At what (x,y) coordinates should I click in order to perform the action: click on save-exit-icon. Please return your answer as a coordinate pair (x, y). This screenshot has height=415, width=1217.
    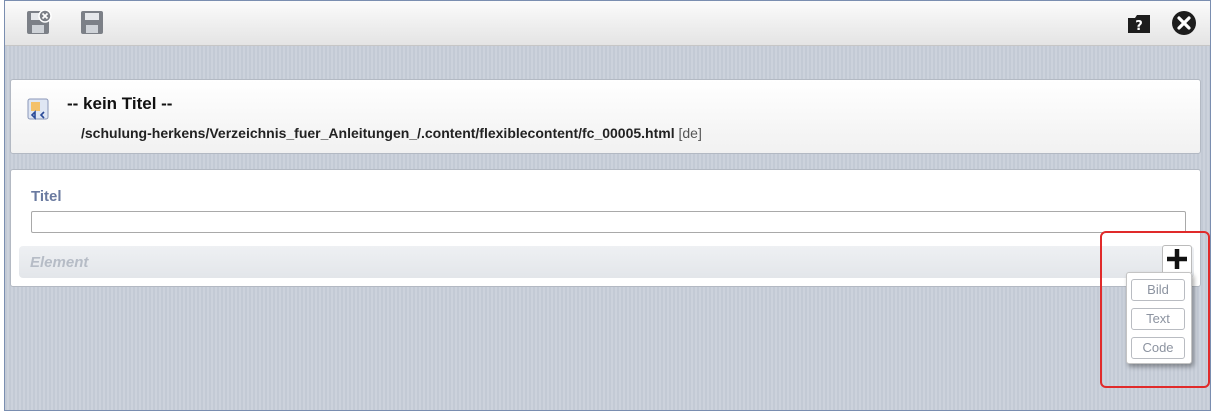
    Looking at the image, I should click on (39, 22).